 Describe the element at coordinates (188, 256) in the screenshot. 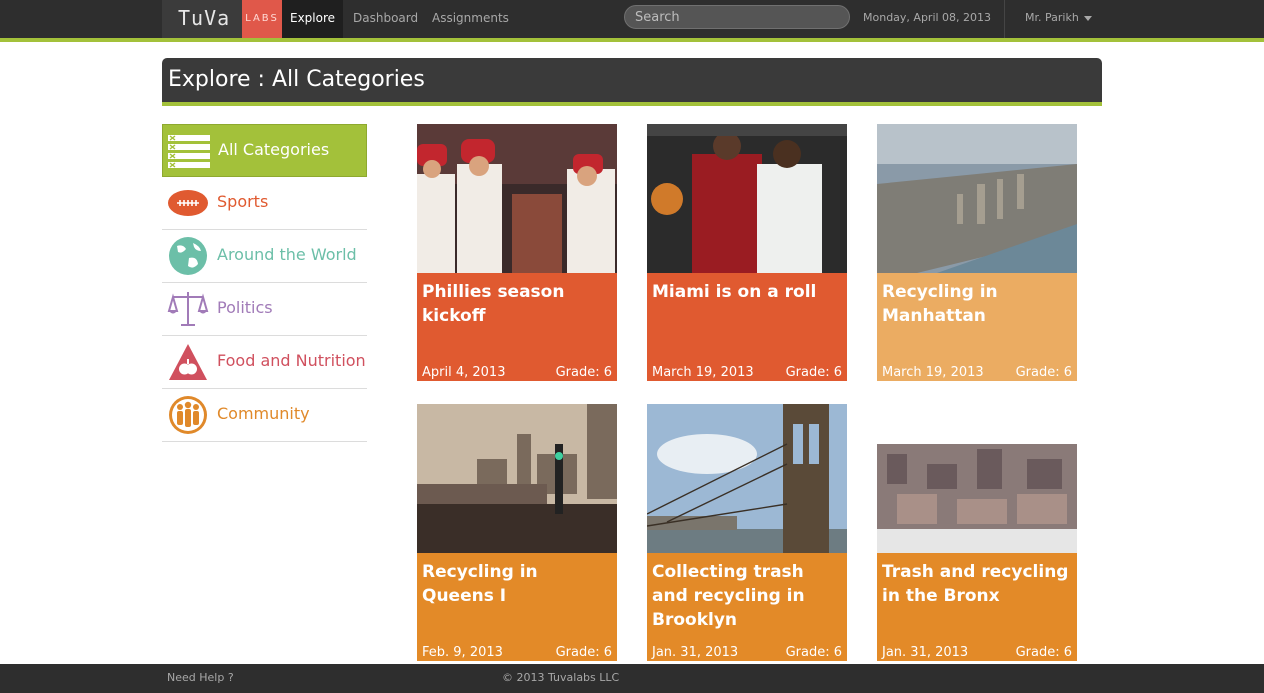

I see `globe-icon` at that location.